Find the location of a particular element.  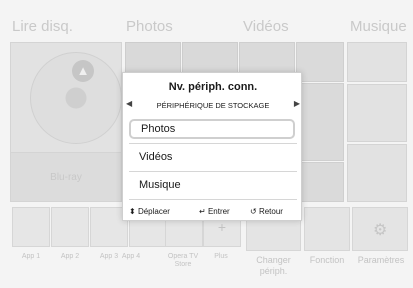

enter-icon: ↵ is located at coordinates (202, 211).